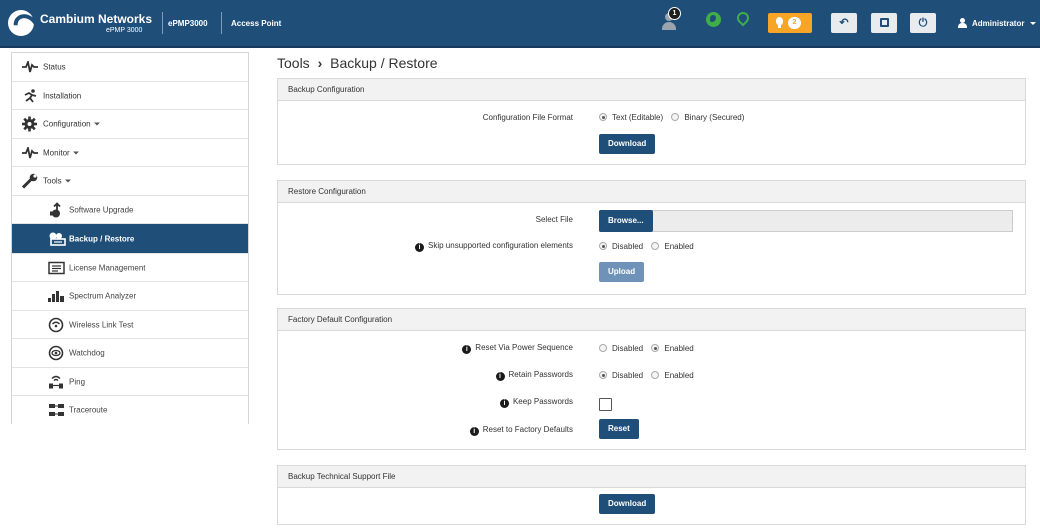  Describe the element at coordinates (130, 296) in the screenshot. I see `sidebar-item-spectrum-analyzer: Spectrum Analyzer` at that location.